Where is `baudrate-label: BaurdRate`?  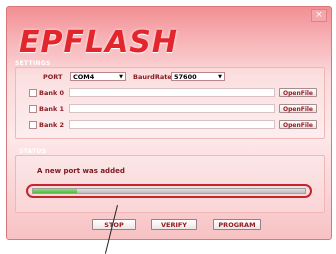 baudrate-label: BaurdRate is located at coordinates (152, 77).